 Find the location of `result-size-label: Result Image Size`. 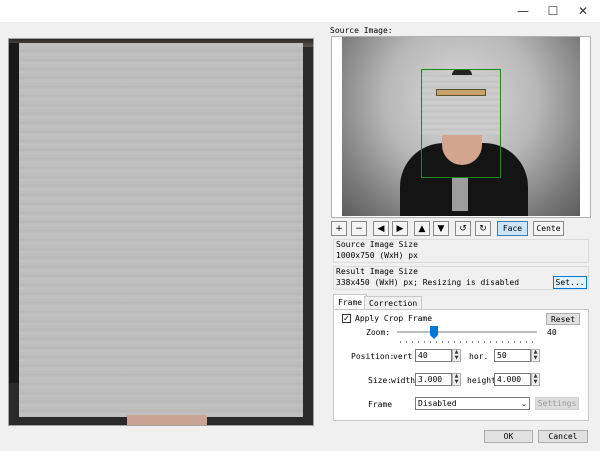

result-size-label: Result Image Size is located at coordinates (377, 271).